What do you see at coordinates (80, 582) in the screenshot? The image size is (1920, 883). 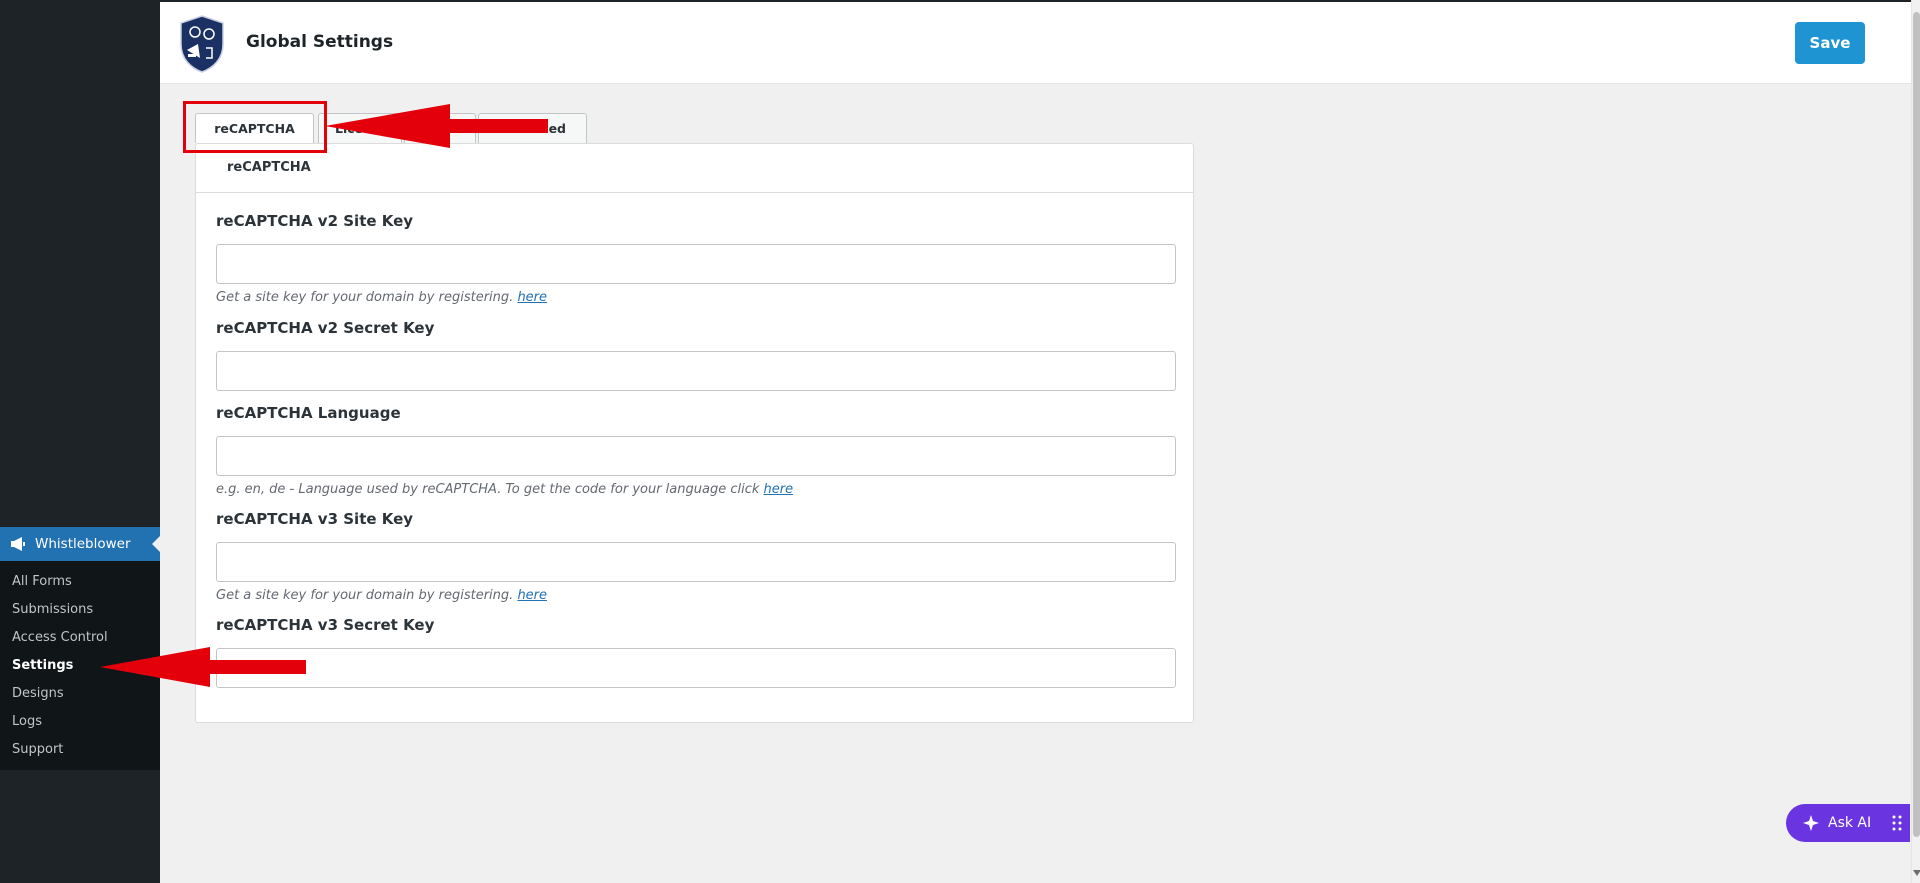 I see `sidebar-item-all-forms: All Forms` at bounding box center [80, 582].